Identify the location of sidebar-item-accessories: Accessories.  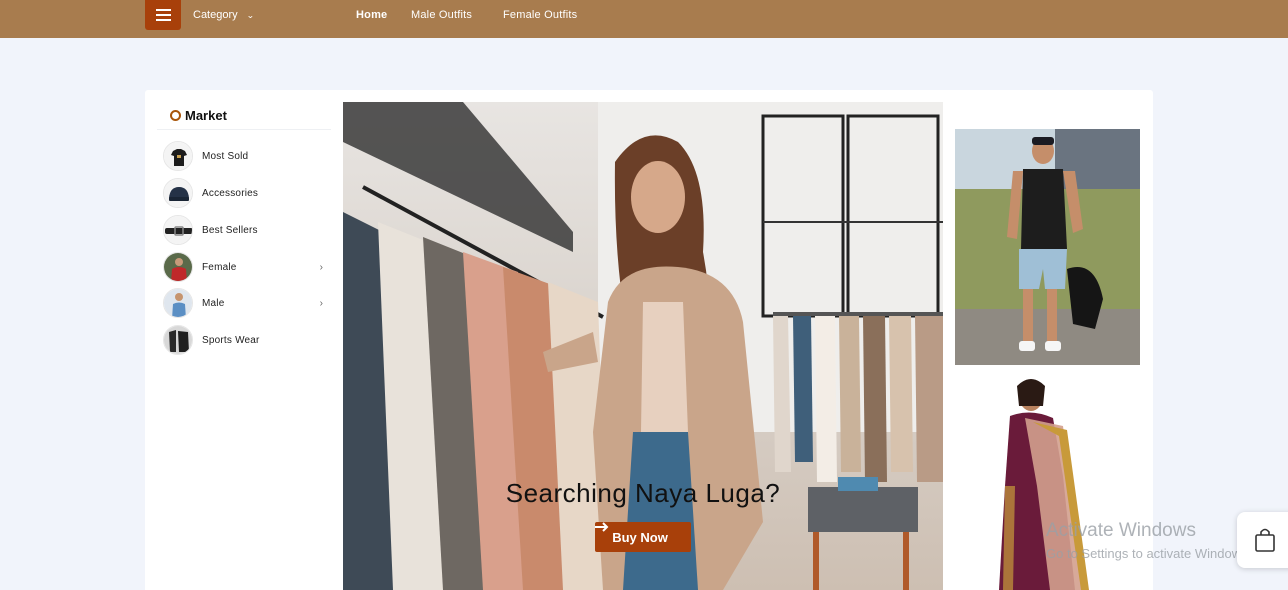
(247, 193).